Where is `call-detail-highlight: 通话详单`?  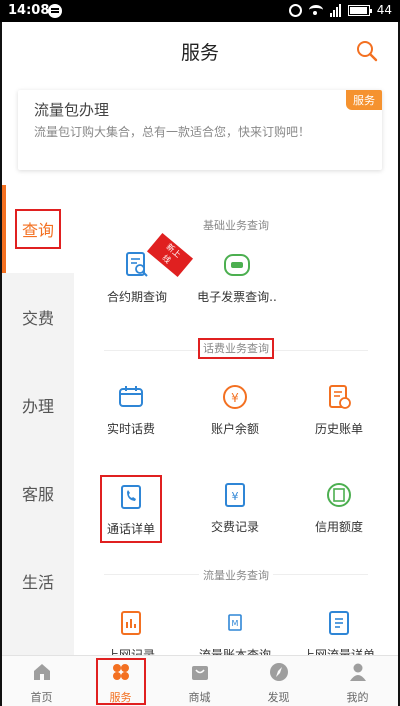
call-detail-highlight: 通话详单 is located at coordinates (130, 509).